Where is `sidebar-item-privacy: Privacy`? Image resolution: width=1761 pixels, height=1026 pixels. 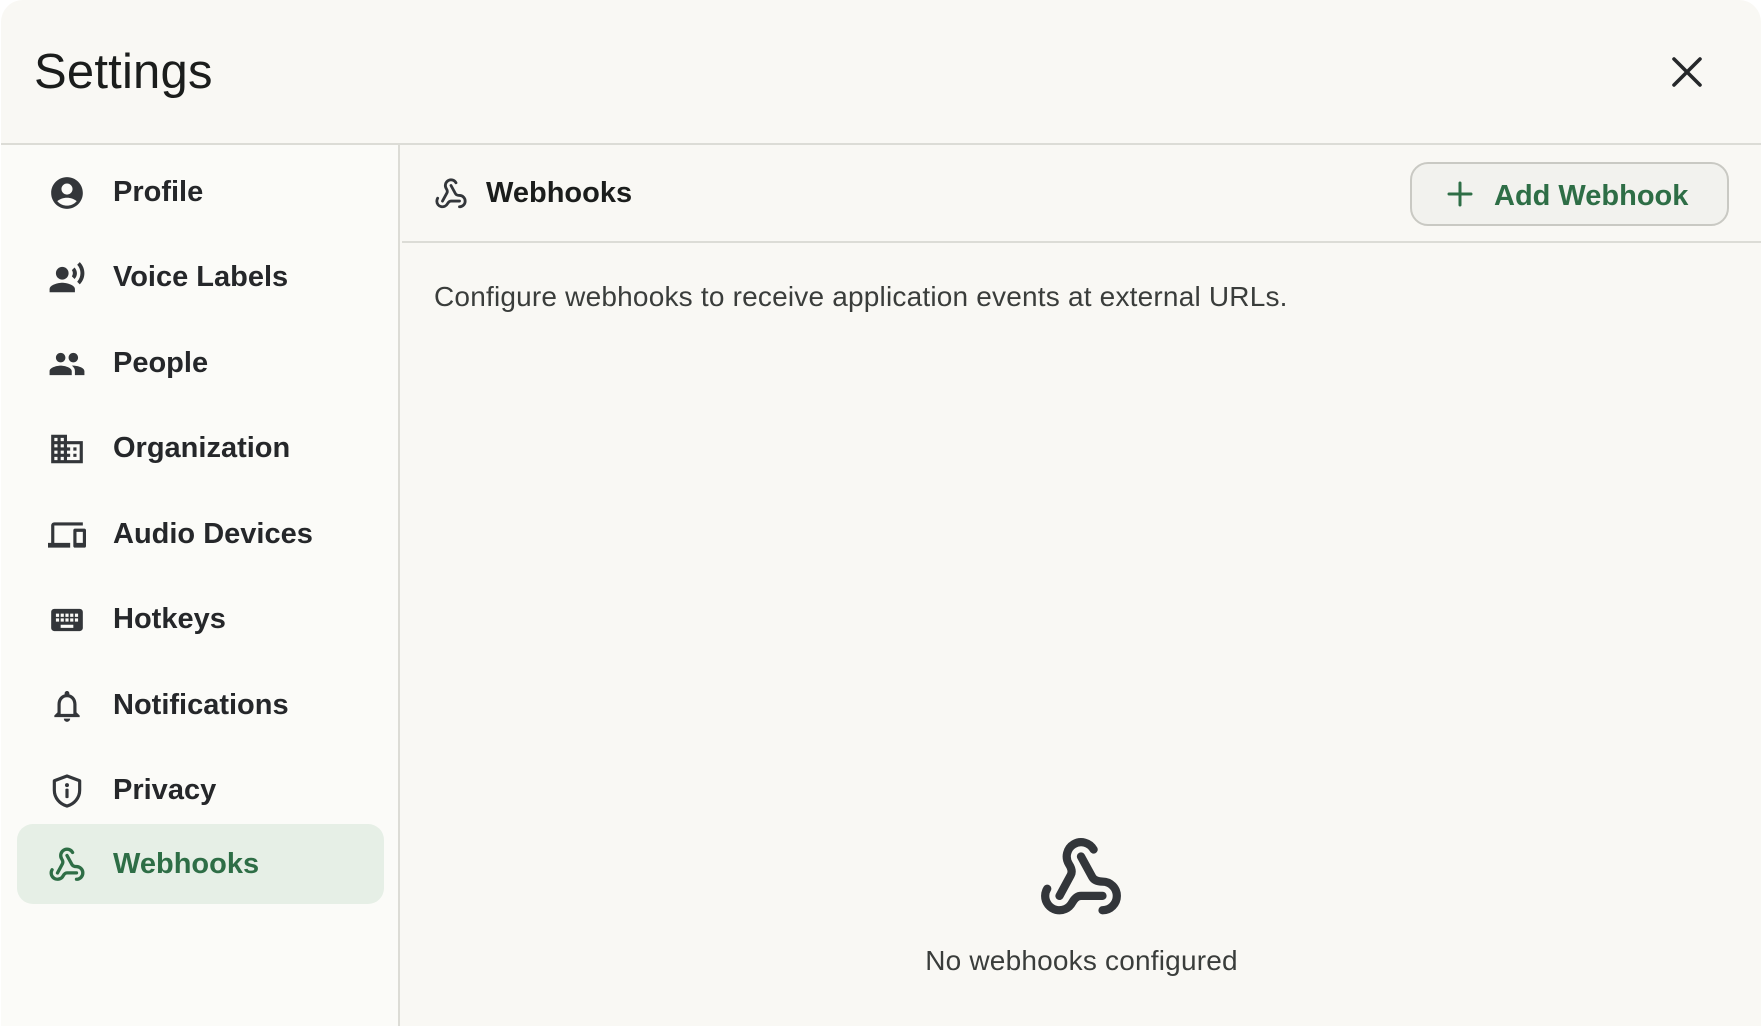 sidebar-item-privacy: Privacy is located at coordinates (200, 790).